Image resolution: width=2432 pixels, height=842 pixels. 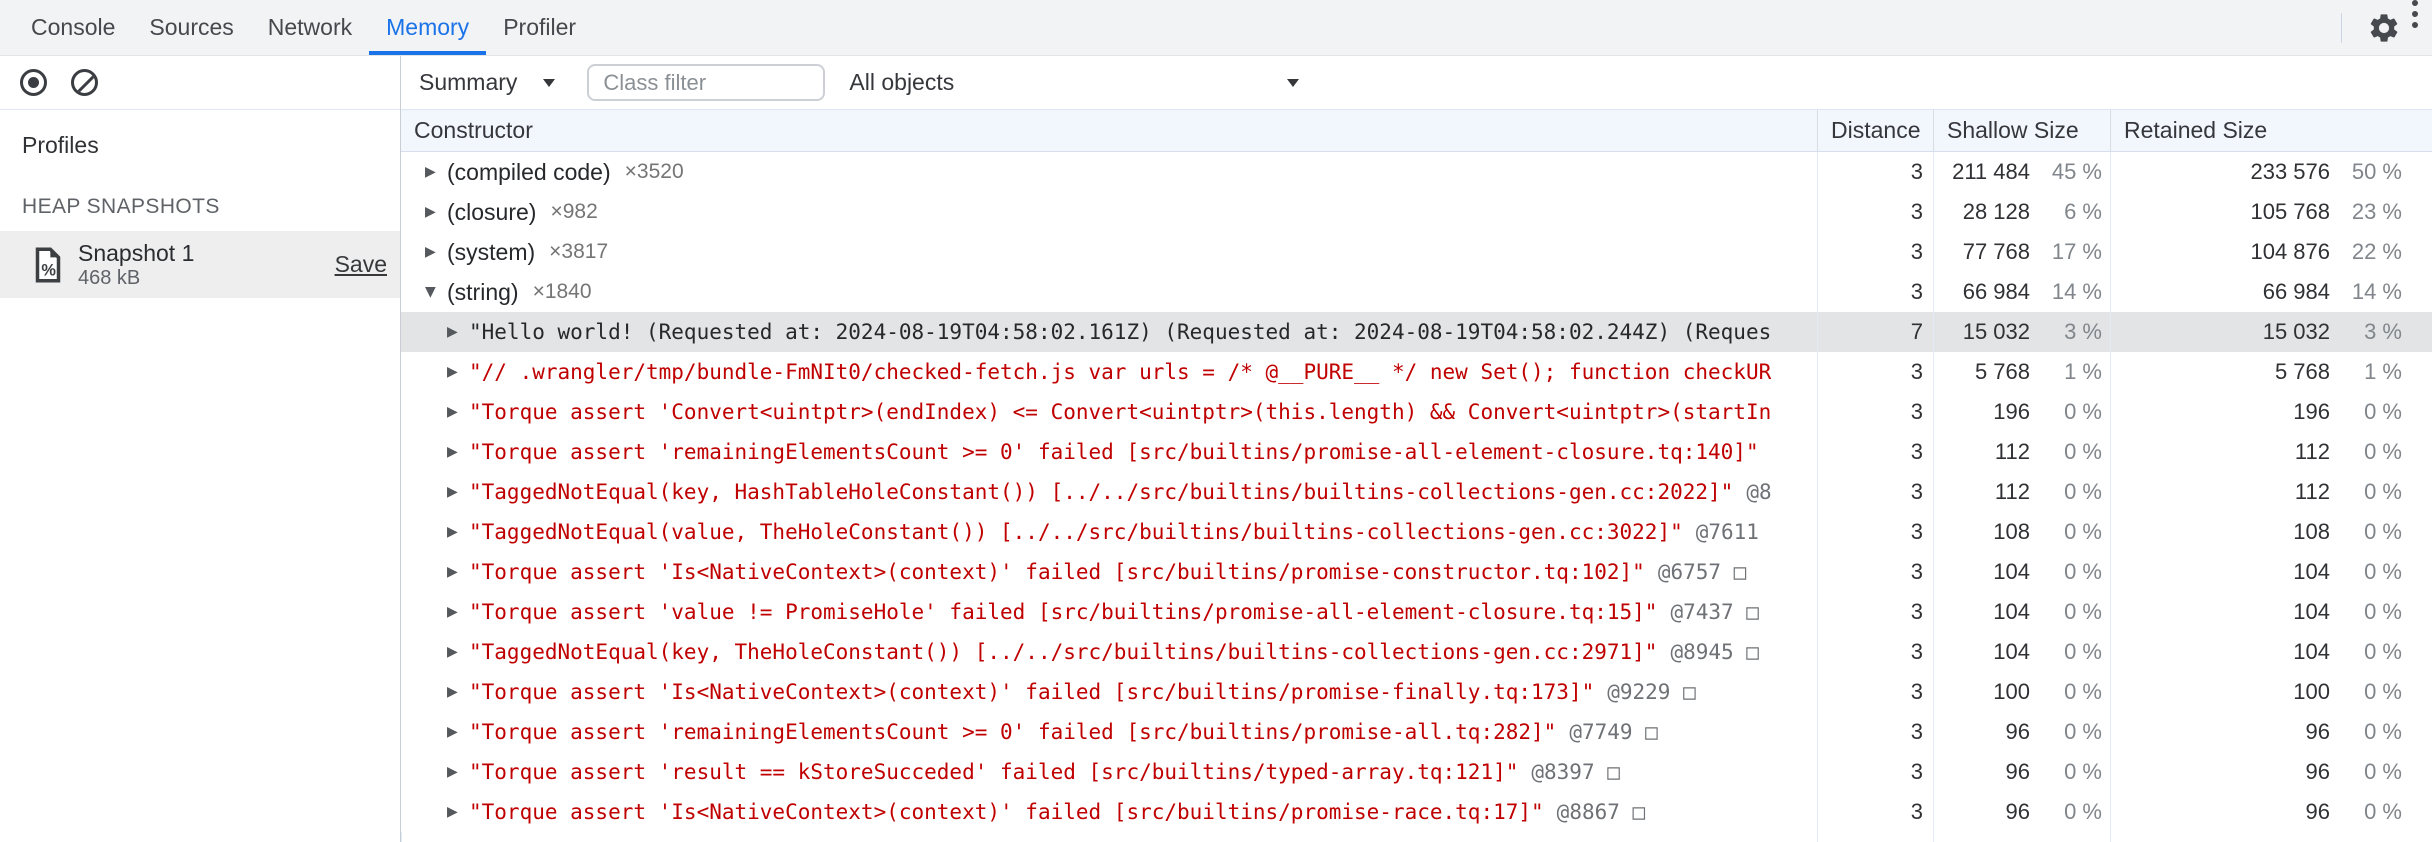 I want to click on shallow-size-value: 96, so click(x=2017, y=771).